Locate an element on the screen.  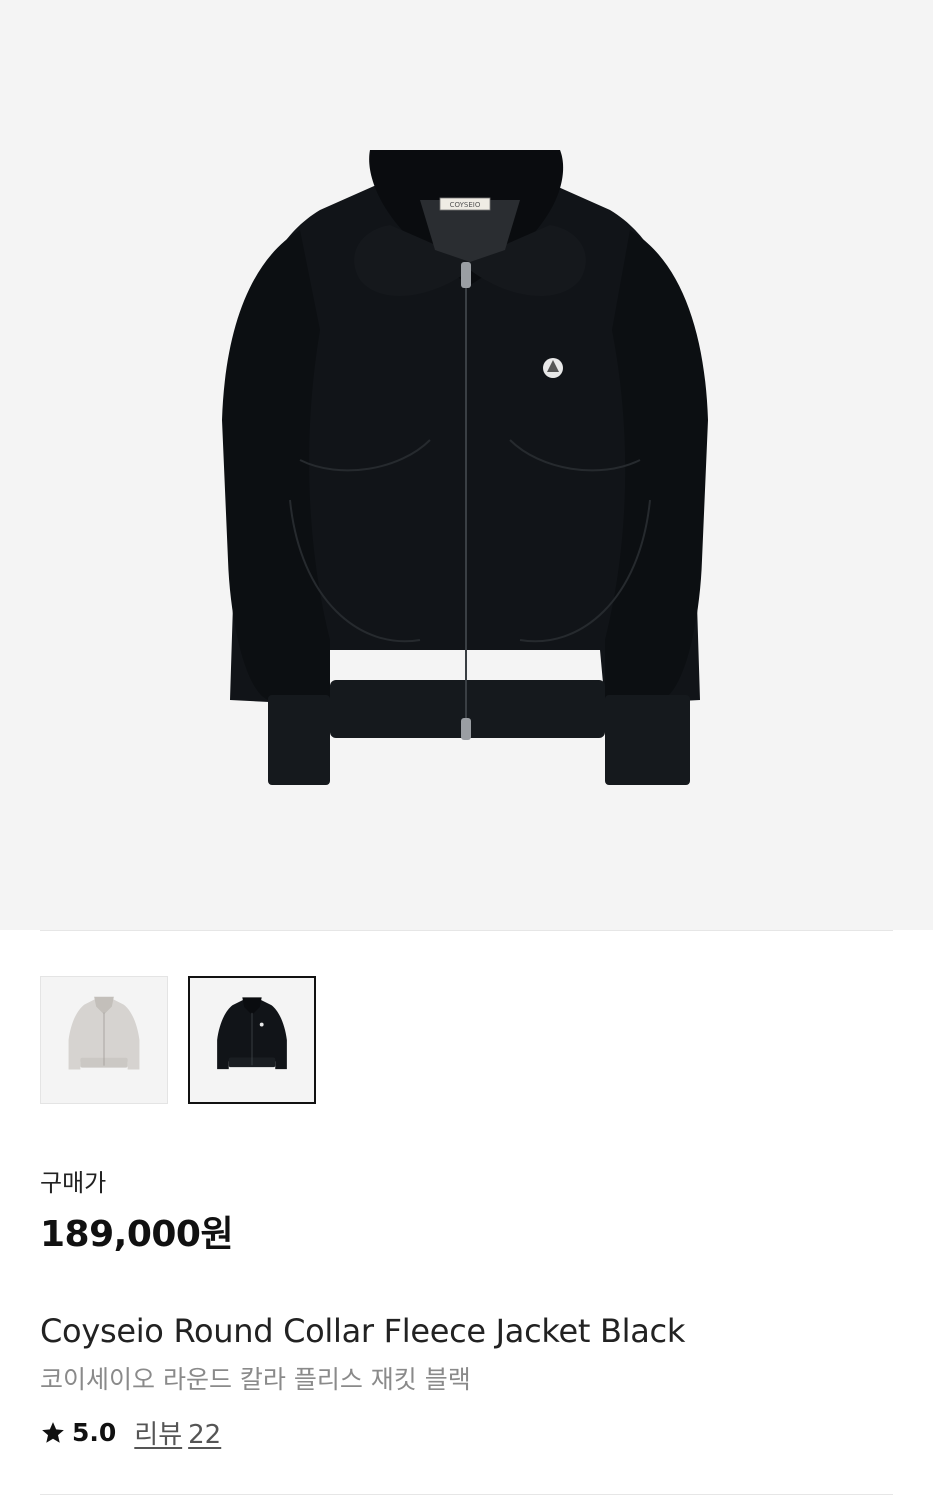
thumbnail-gray is located at coordinates (104, 1040).